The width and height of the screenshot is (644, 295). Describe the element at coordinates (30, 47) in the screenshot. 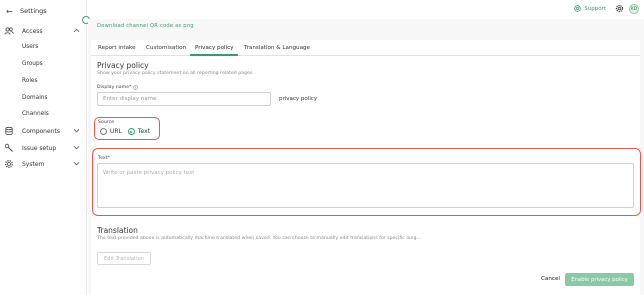

I see `sidebar-subitem-users: Users` at that location.